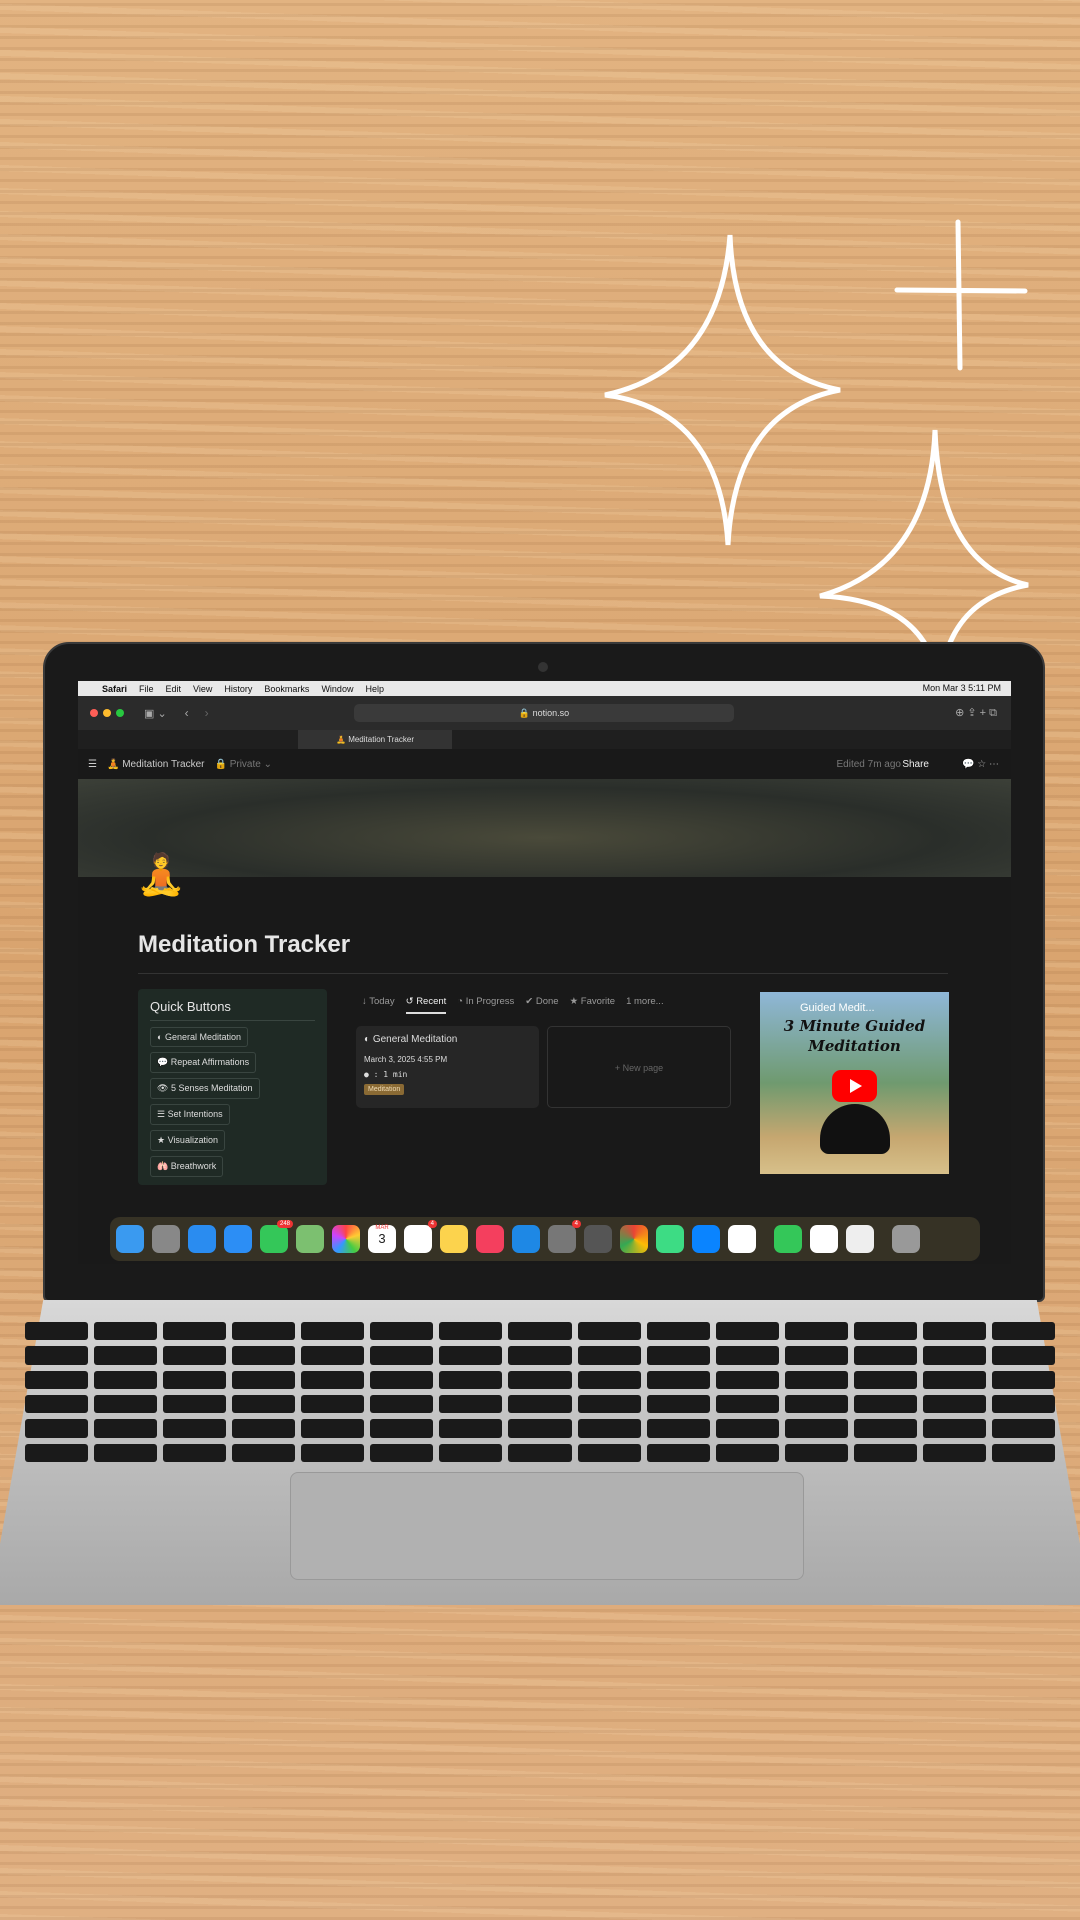 Image resolution: width=1080 pixels, height=1920 pixels. Describe the element at coordinates (906, 1239) in the screenshot. I see `trash-icon` at that location.